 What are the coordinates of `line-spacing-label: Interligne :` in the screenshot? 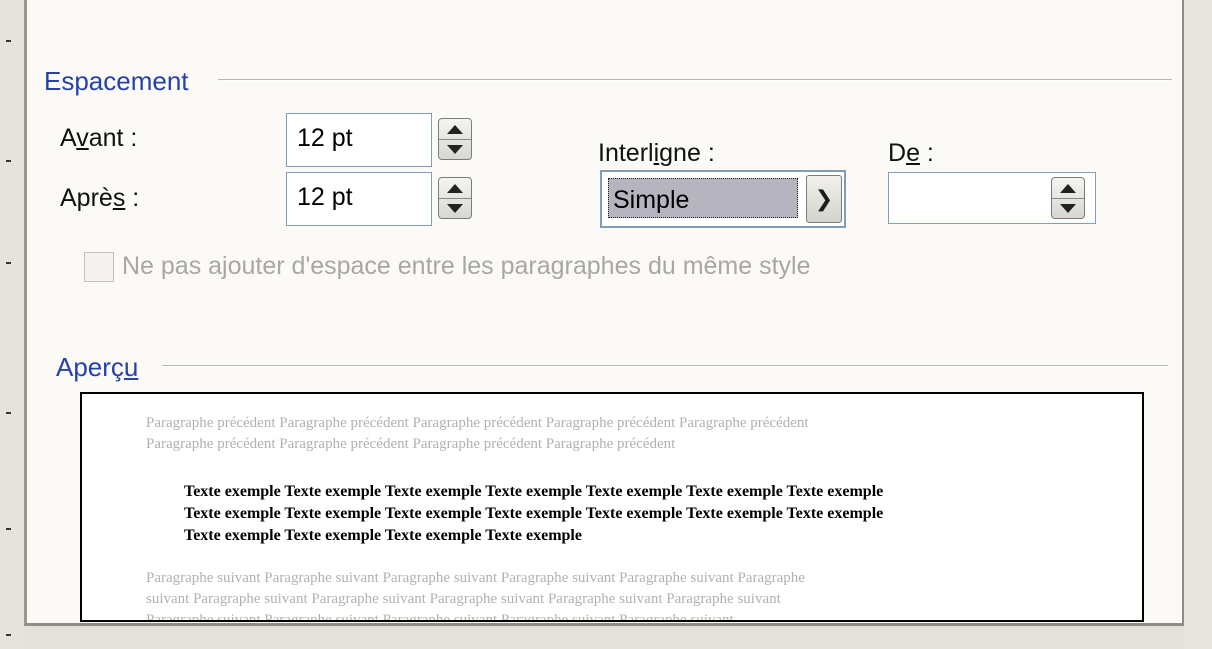 It's located at (656, 153).